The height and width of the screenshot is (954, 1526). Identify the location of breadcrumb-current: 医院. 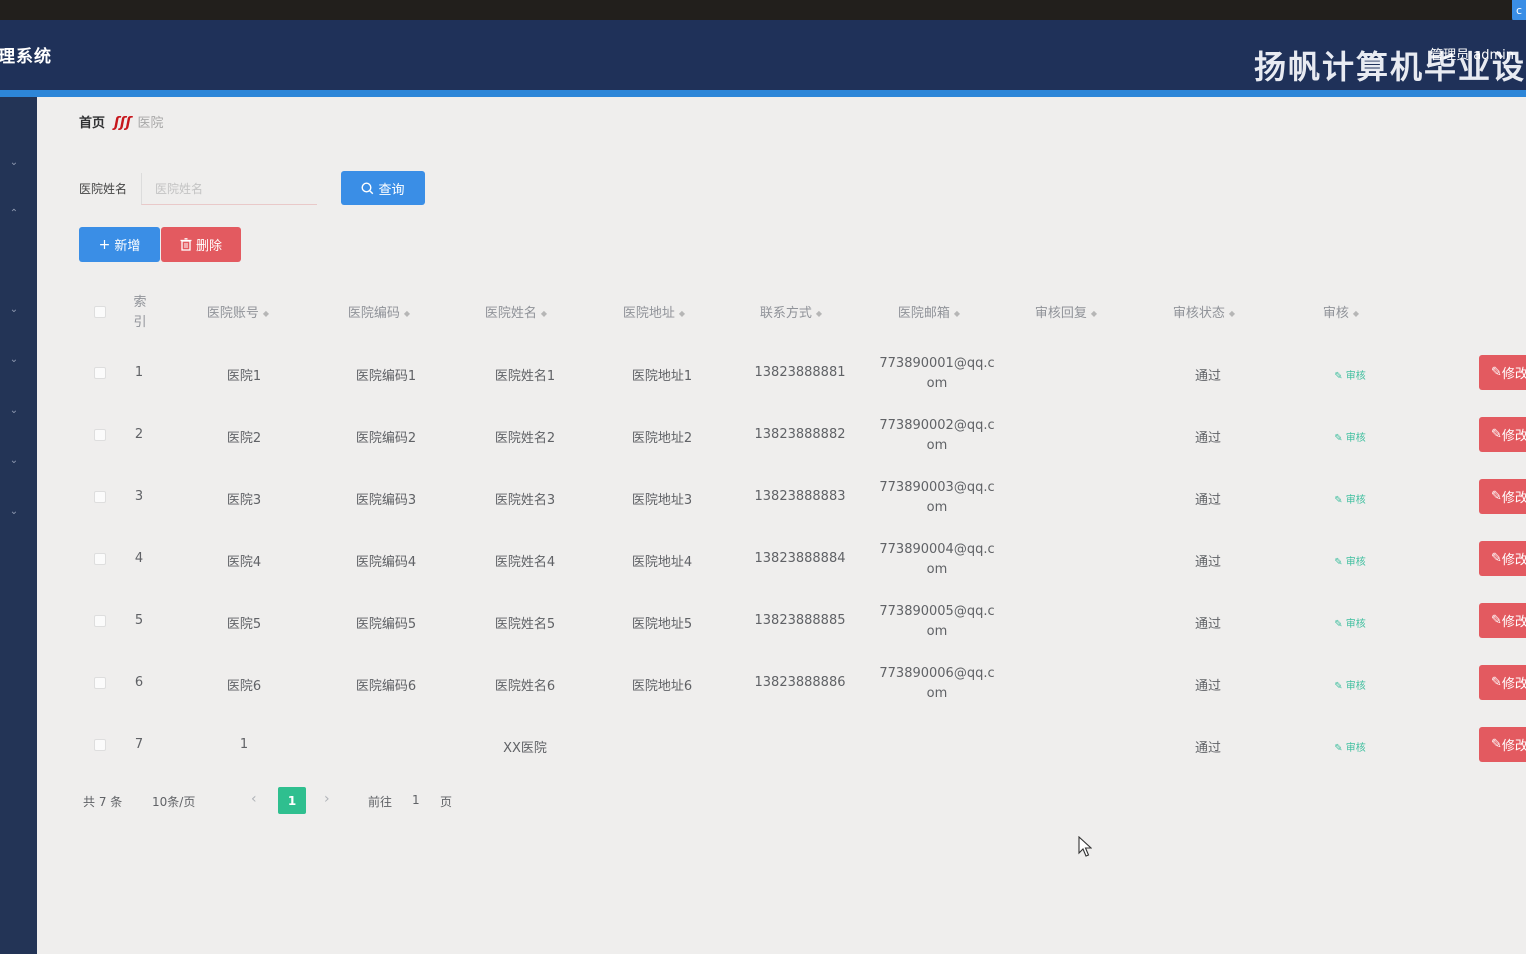
(150, 123).